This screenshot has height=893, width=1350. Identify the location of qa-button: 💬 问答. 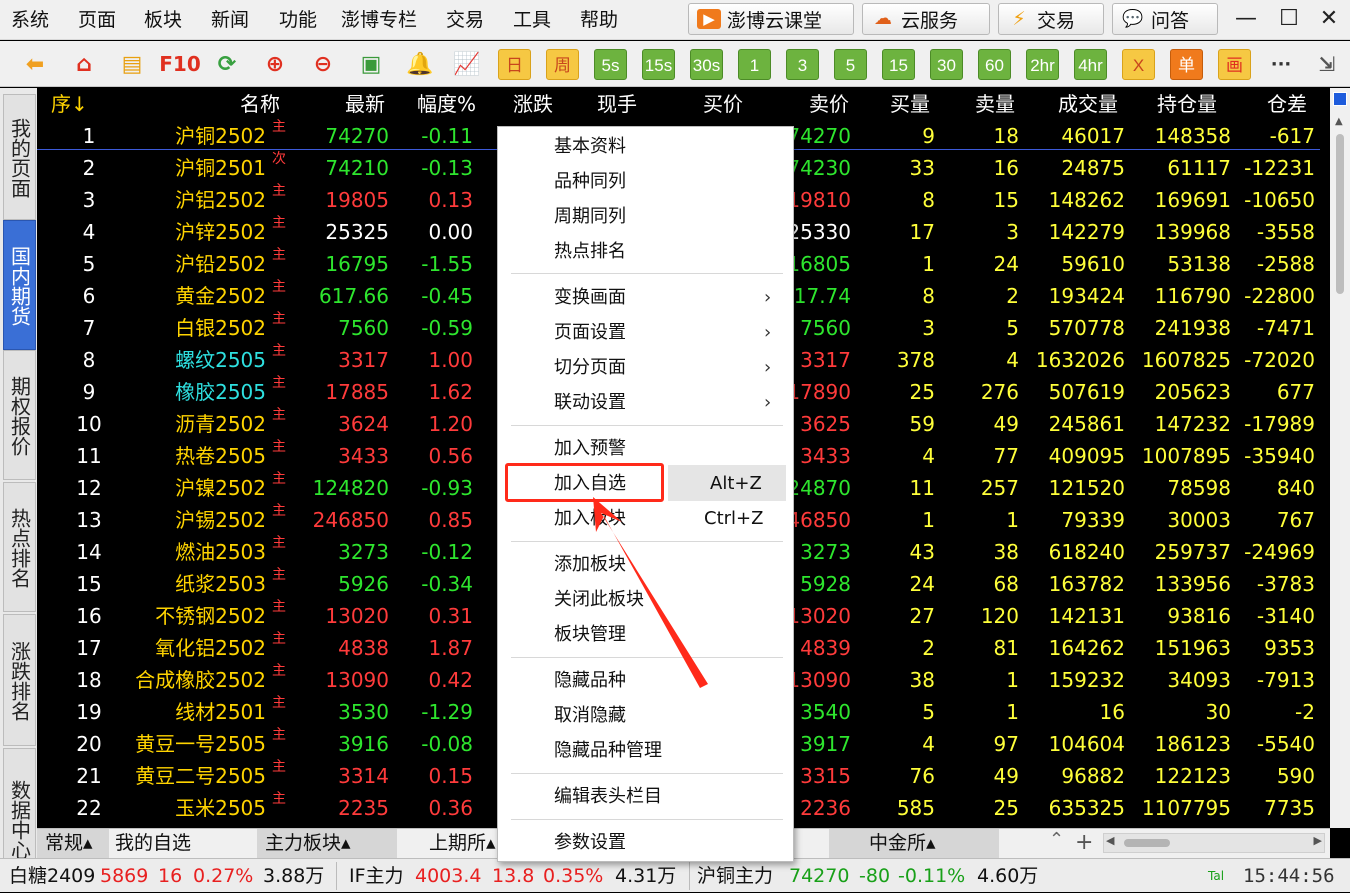
(1165, 19).